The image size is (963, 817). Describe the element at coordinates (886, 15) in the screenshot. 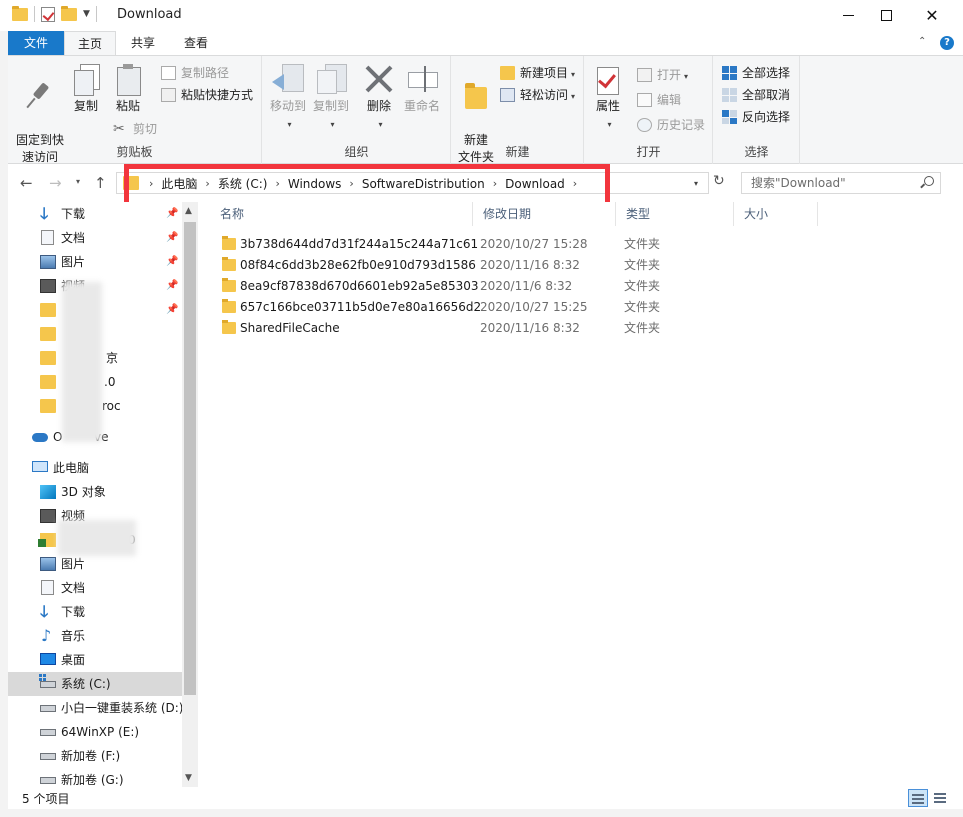

I see `maximize-button` at that location.